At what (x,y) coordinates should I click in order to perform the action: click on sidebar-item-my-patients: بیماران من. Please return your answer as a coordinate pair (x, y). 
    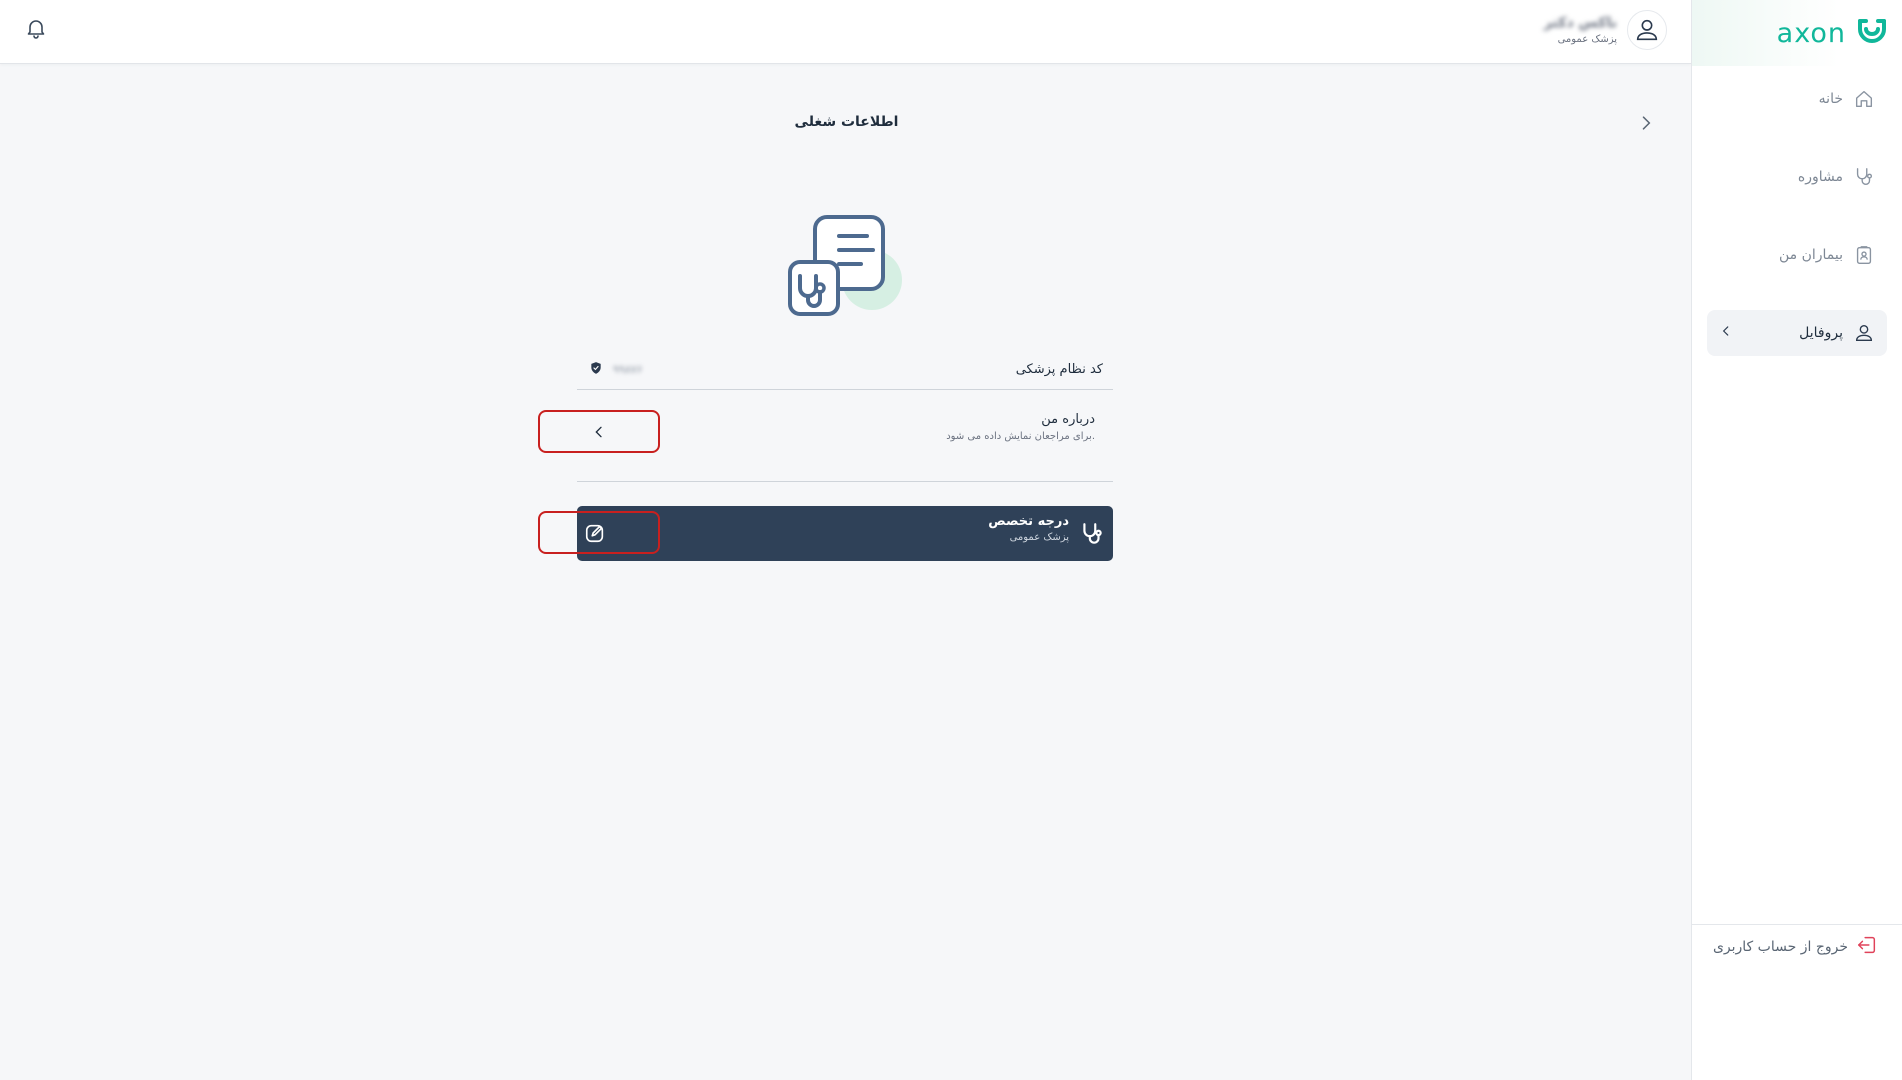
    Looking at the image, I should click on (1797, 255).